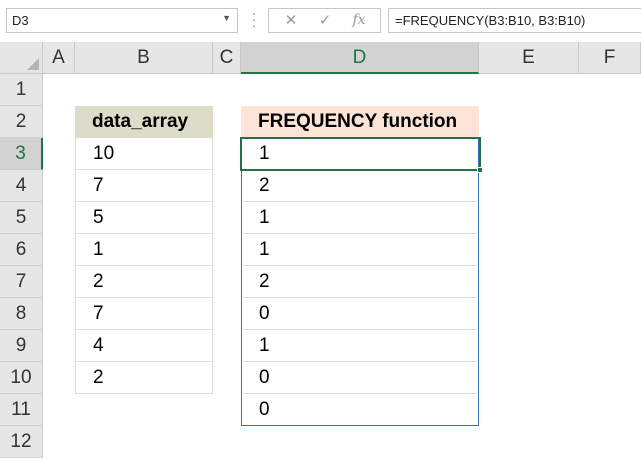 The image size is (641, 459). What do you see at coordinates (480, 170) in the screenshot?
I see `fill-handle` at bounding box center [480, 170].